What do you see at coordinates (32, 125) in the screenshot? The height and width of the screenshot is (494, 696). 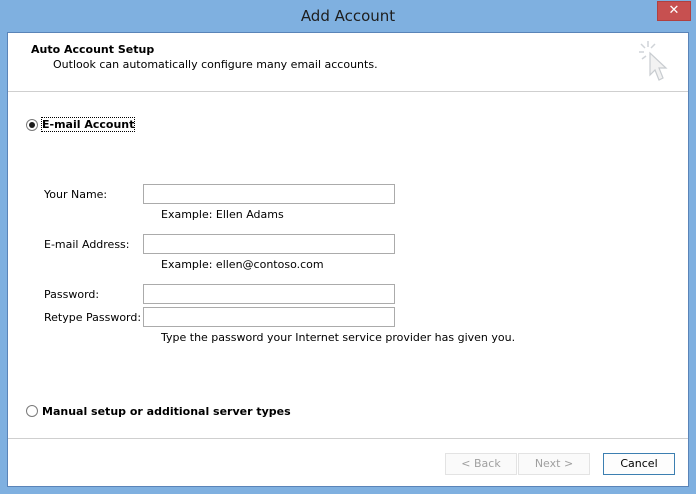 I see `email-account-radio` at bounding box center [32, 125].